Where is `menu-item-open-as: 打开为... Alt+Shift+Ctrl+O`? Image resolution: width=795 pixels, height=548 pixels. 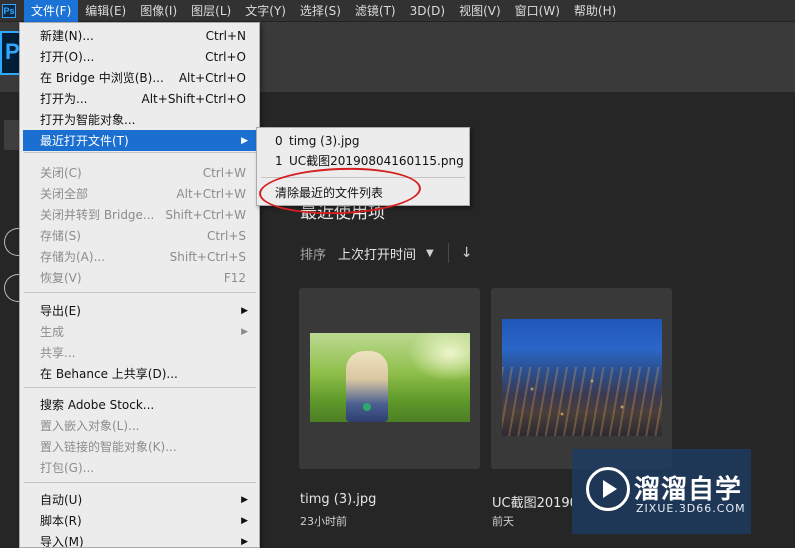
menu-item-open-as: 打开为... Alt+Shift+Ctrl+O is located at coordinates (139, 98).